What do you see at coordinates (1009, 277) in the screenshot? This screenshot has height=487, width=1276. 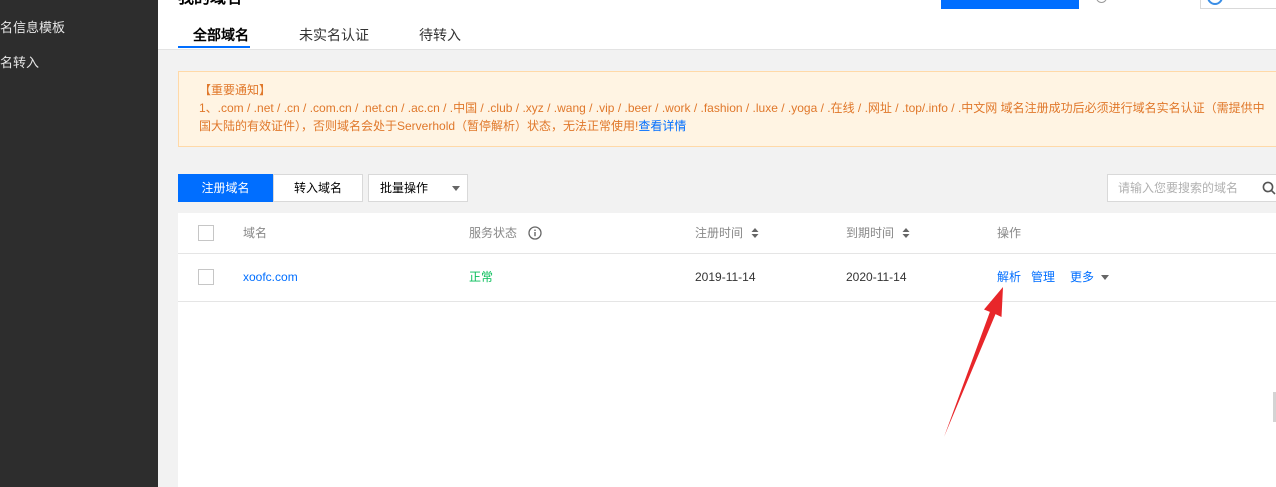 I see `resolve-link: 解析` at bounding box center [1009, 277].